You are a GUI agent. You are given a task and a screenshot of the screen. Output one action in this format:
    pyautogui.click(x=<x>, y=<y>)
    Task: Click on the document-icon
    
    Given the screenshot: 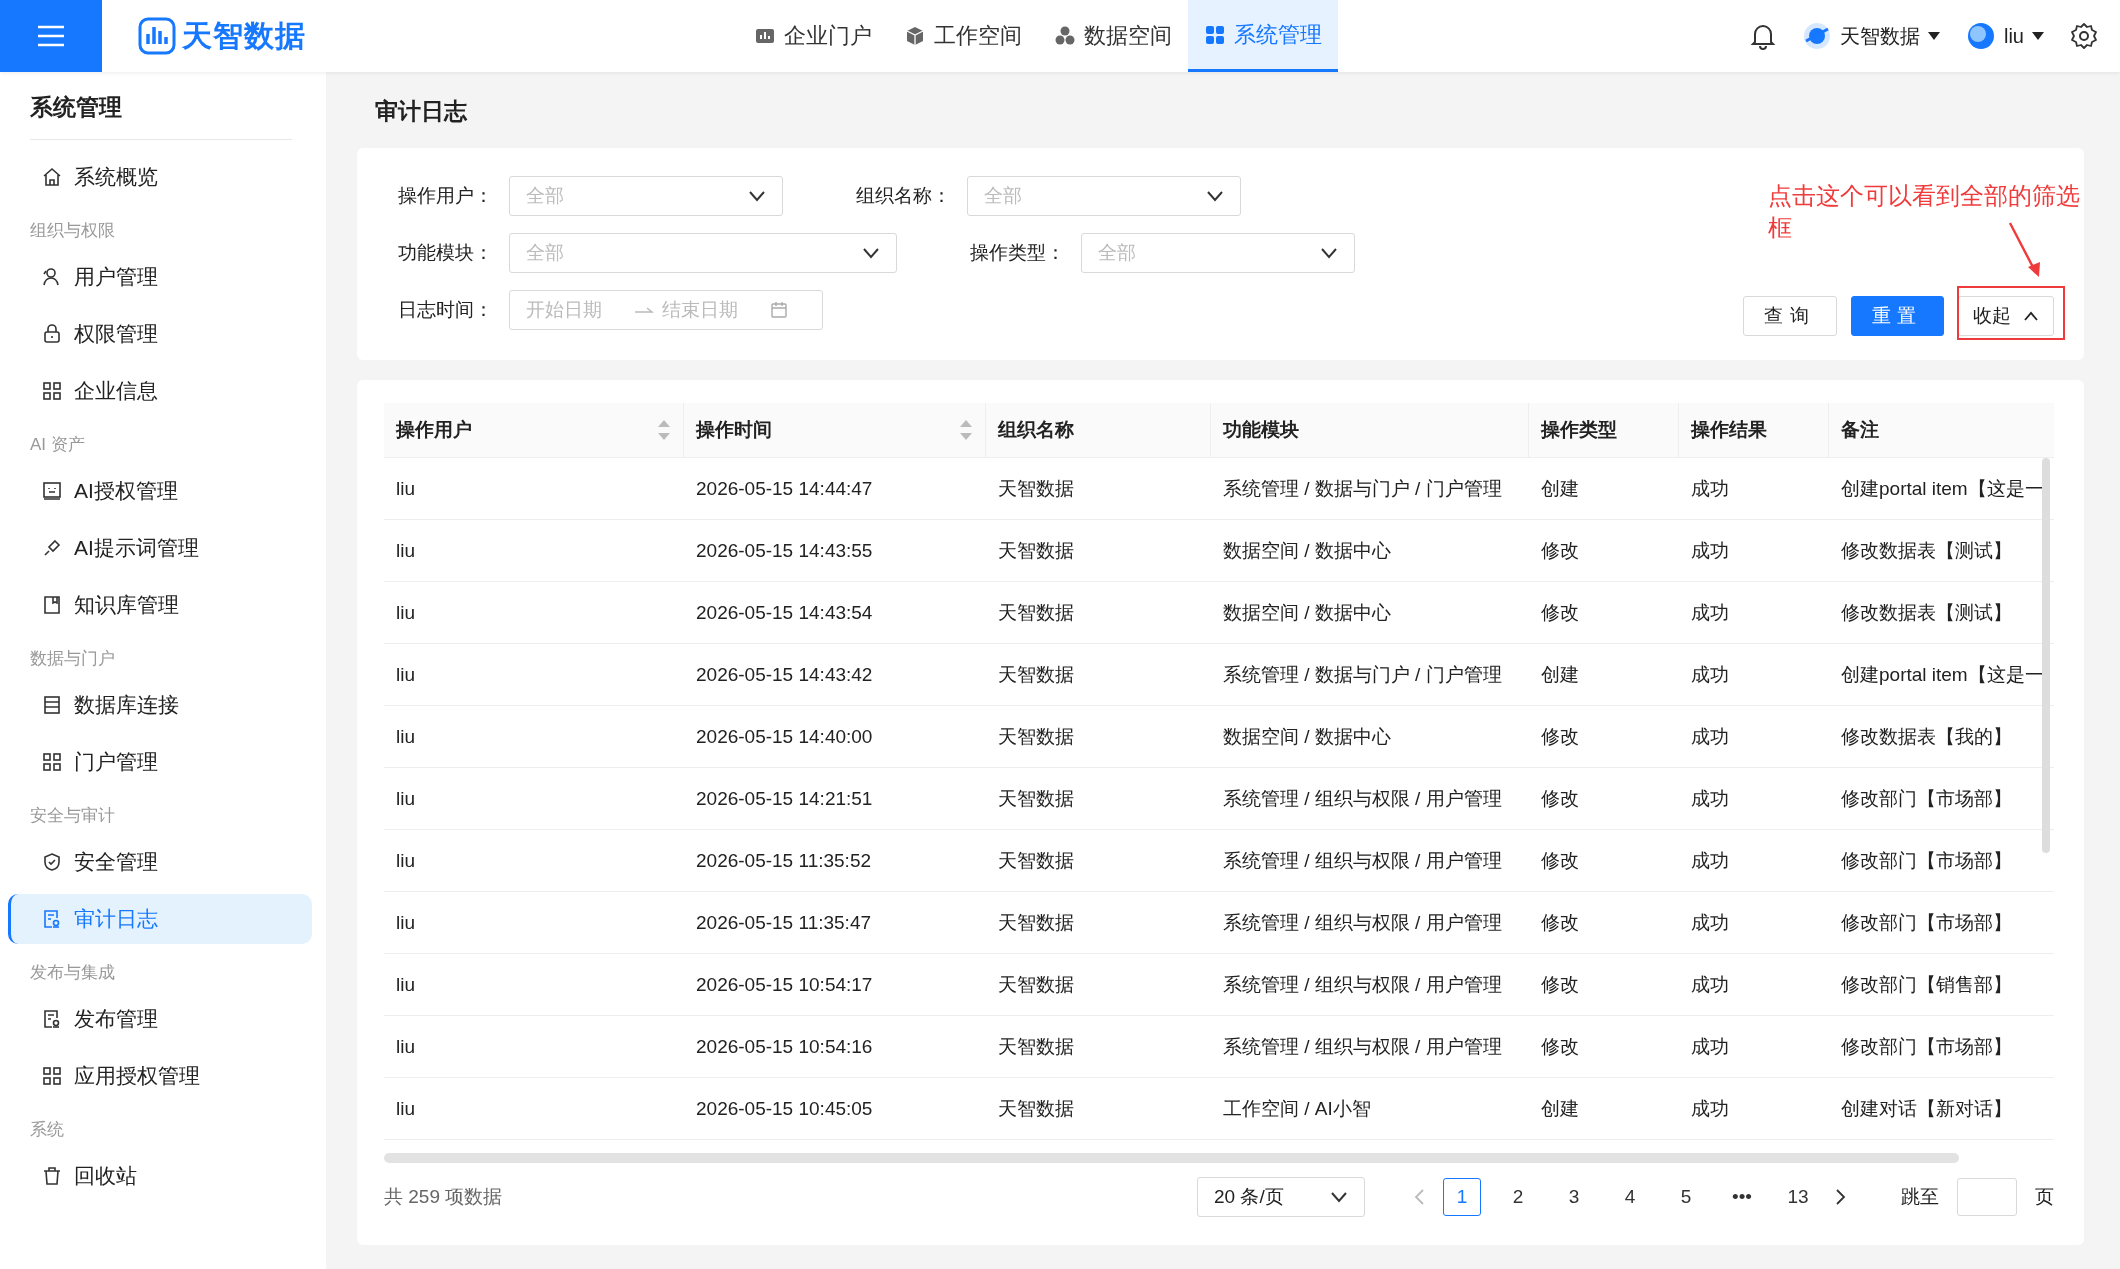 What is the action you would take?
    pyautogui.click(x=52, y=1019)
    